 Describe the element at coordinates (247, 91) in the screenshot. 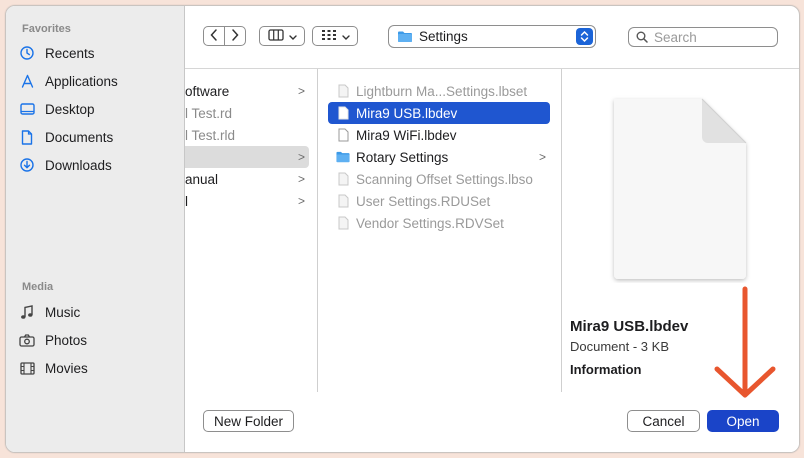

I see `list-item: oftware >` at that location.